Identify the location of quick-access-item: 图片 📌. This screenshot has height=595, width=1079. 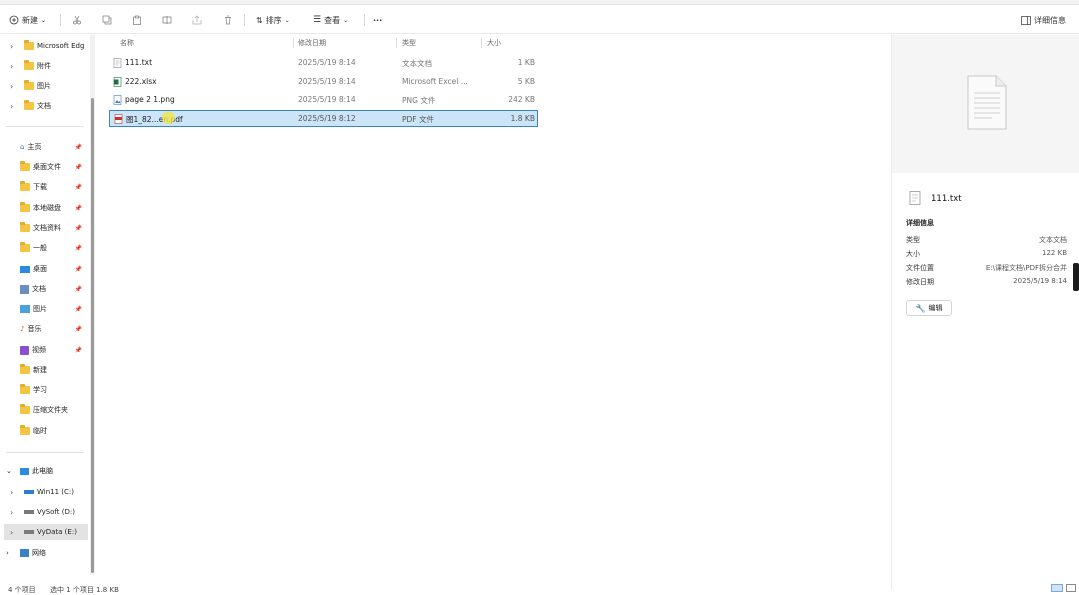
(54, 309).